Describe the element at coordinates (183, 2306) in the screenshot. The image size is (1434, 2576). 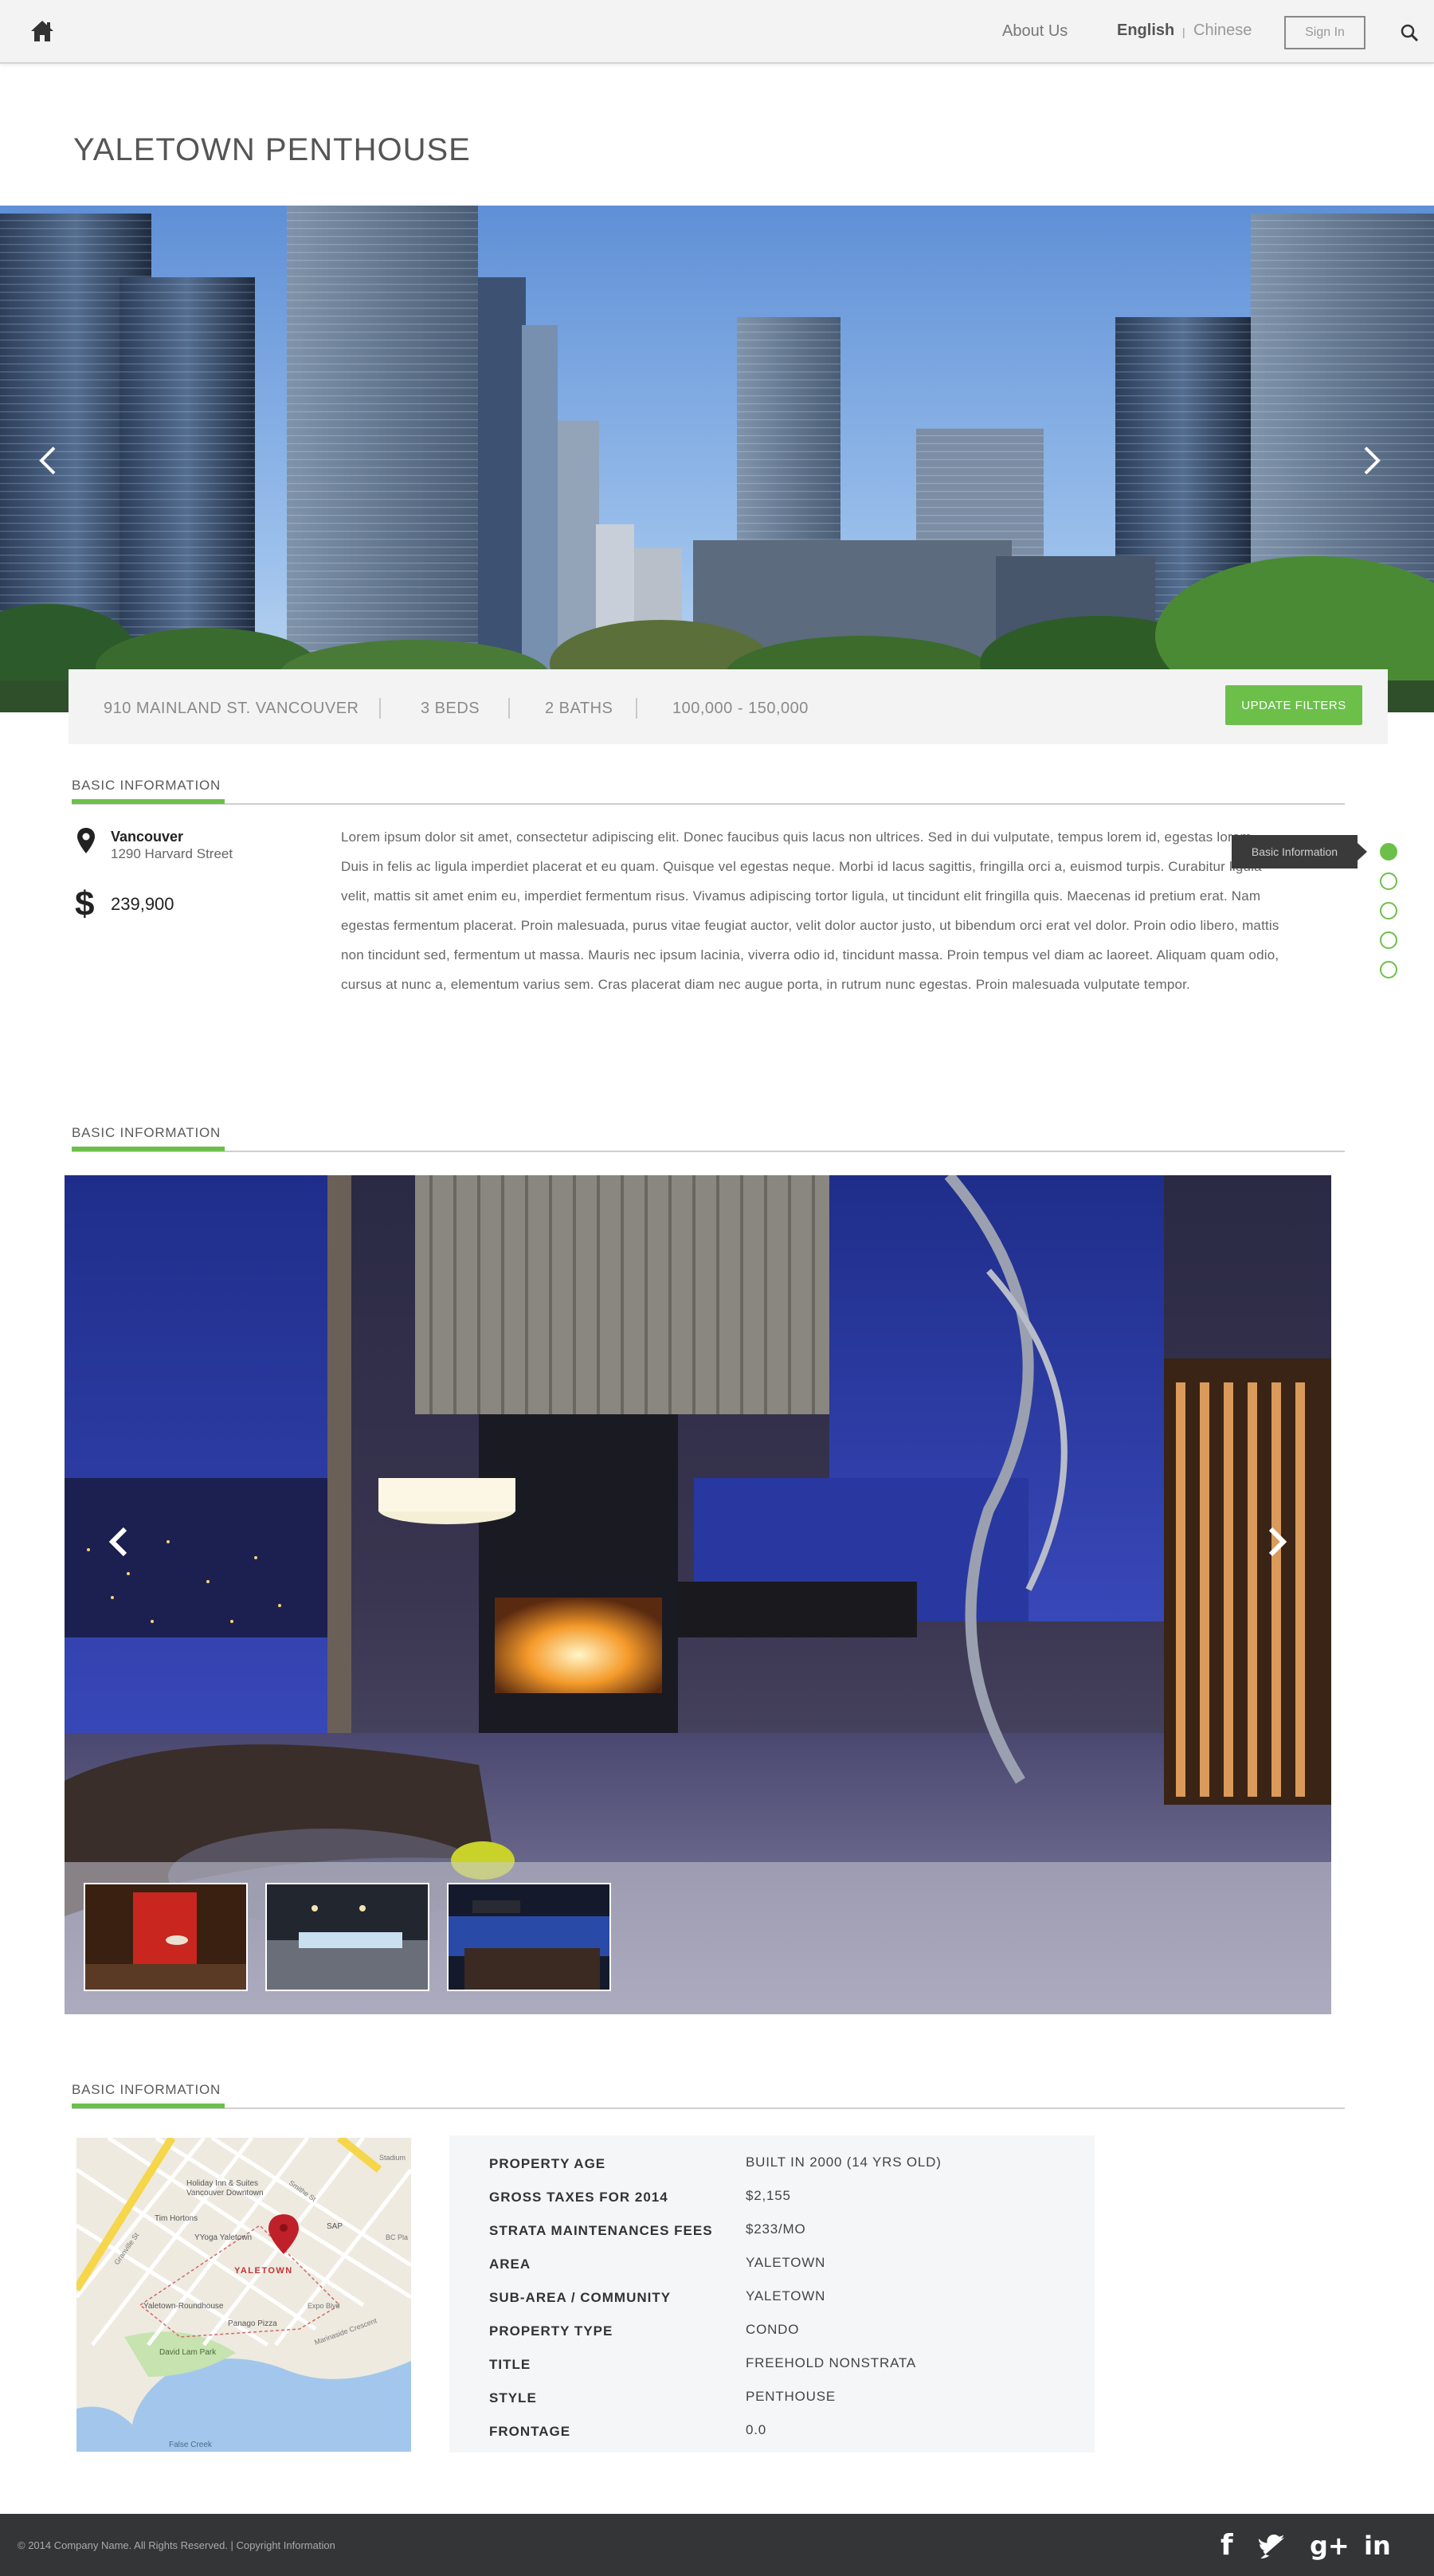
I see `map-label: Yaletown-Roundhouse` at that location.